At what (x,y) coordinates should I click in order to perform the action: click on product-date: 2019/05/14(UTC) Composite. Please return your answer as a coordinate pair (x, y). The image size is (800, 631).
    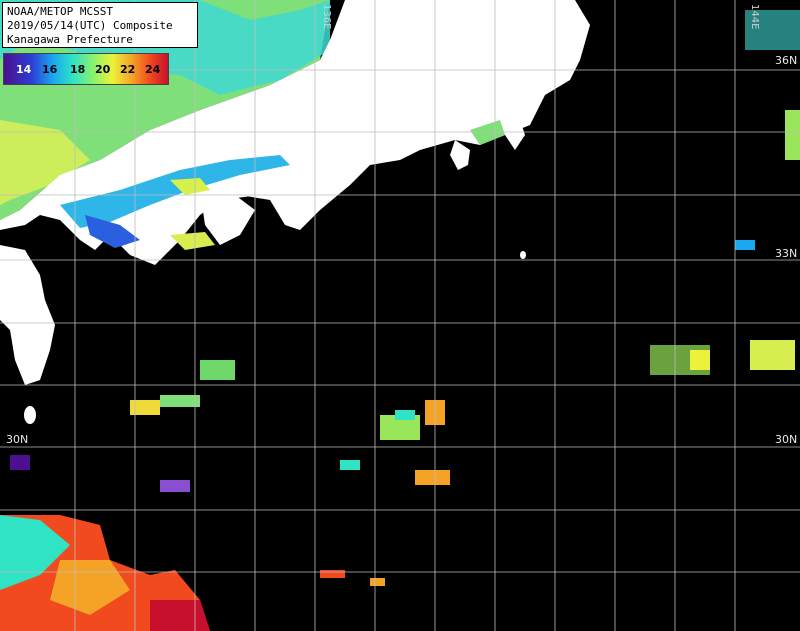
    Looking at the image, I should click on (90, 25).